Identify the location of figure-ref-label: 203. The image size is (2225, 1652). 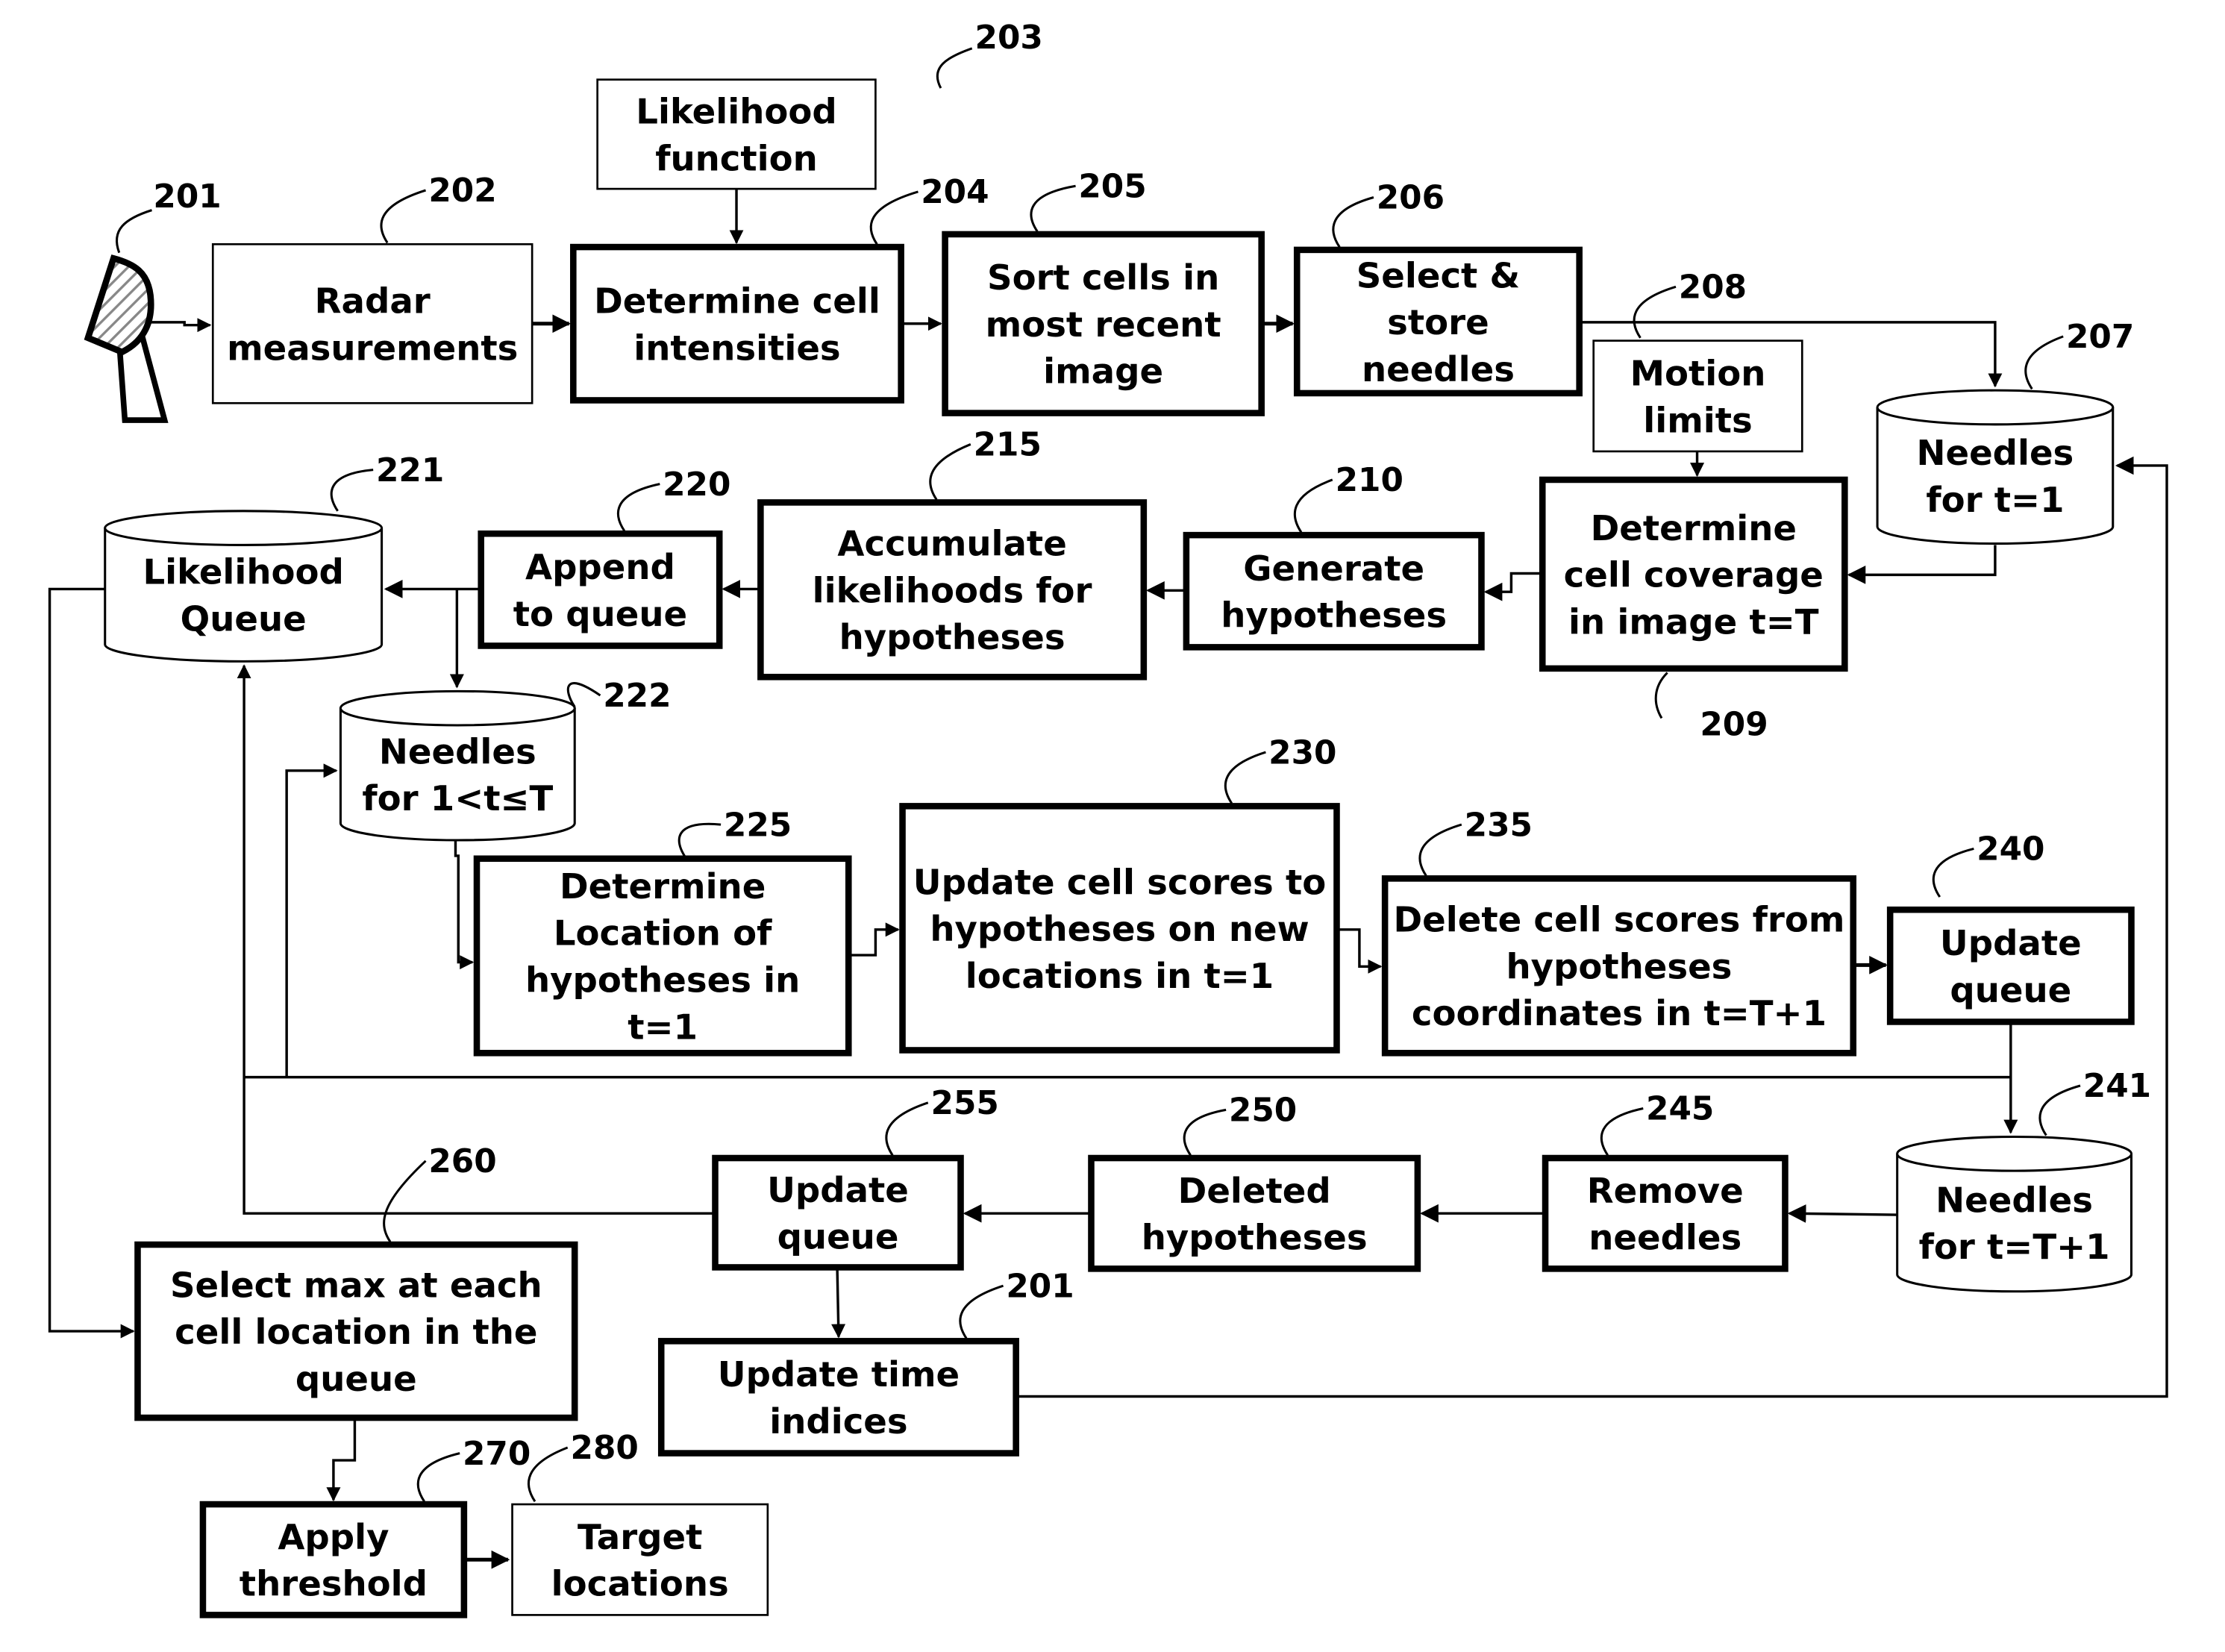
(1009, 38).